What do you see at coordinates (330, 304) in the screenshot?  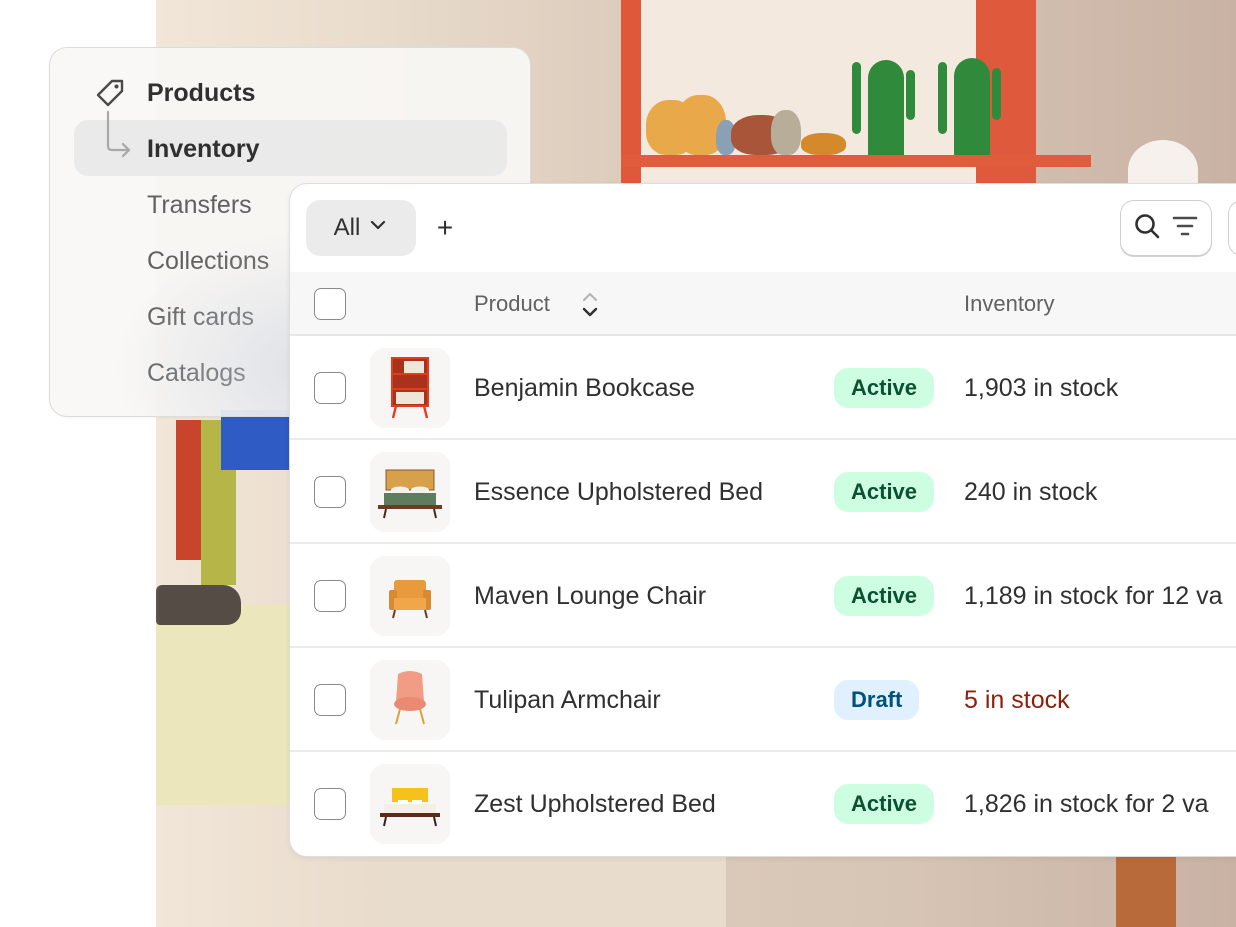 I see `select-all-checkbox` at bounding box center [330, 304].